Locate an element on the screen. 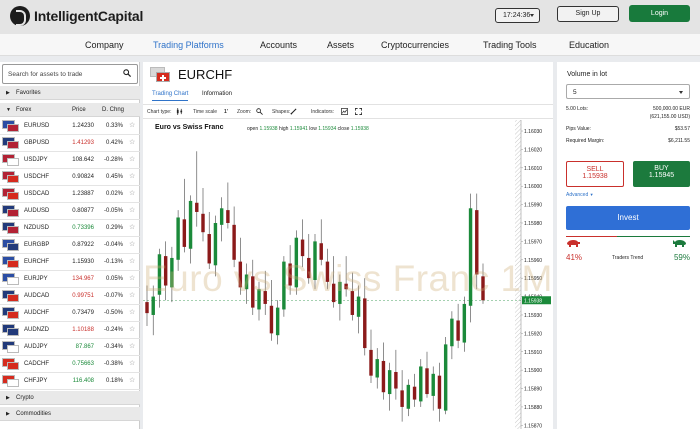 The image size is (700, 429). asset-row-audchf: AUDCHF 0.73479 -0.50% ☆ is located at coordinates (70, 313).